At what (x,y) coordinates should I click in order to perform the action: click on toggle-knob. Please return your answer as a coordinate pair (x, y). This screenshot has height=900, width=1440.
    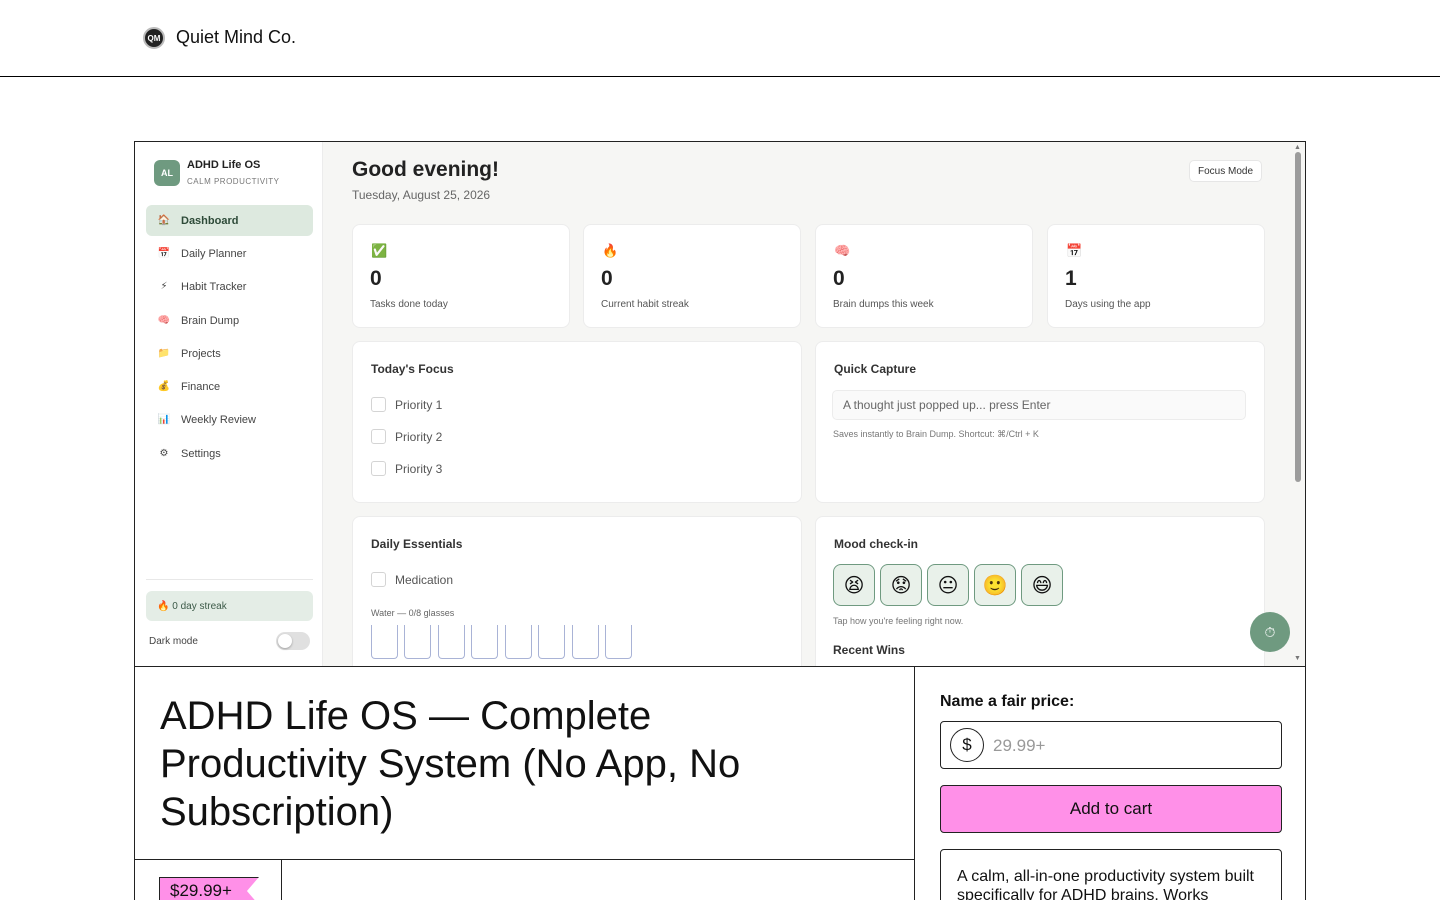
    Looking at the image, I should click on (285, 641).